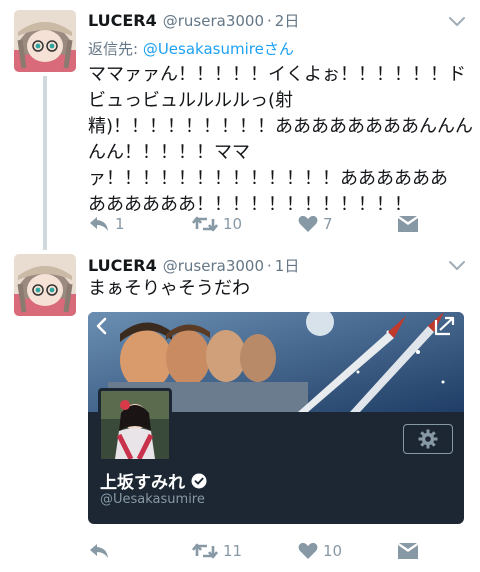 The width and height of the screenshot is (480, 572). I want to click on thread-connector-line, so click(45, 163).